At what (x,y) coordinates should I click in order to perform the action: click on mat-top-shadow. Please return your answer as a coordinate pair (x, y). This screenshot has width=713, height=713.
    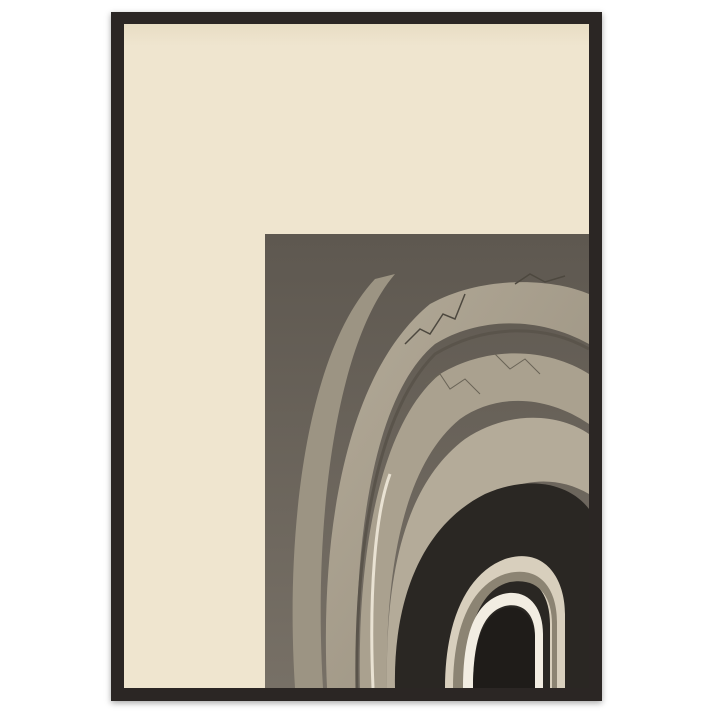
    Looking at the image, I should click on (356, 35).